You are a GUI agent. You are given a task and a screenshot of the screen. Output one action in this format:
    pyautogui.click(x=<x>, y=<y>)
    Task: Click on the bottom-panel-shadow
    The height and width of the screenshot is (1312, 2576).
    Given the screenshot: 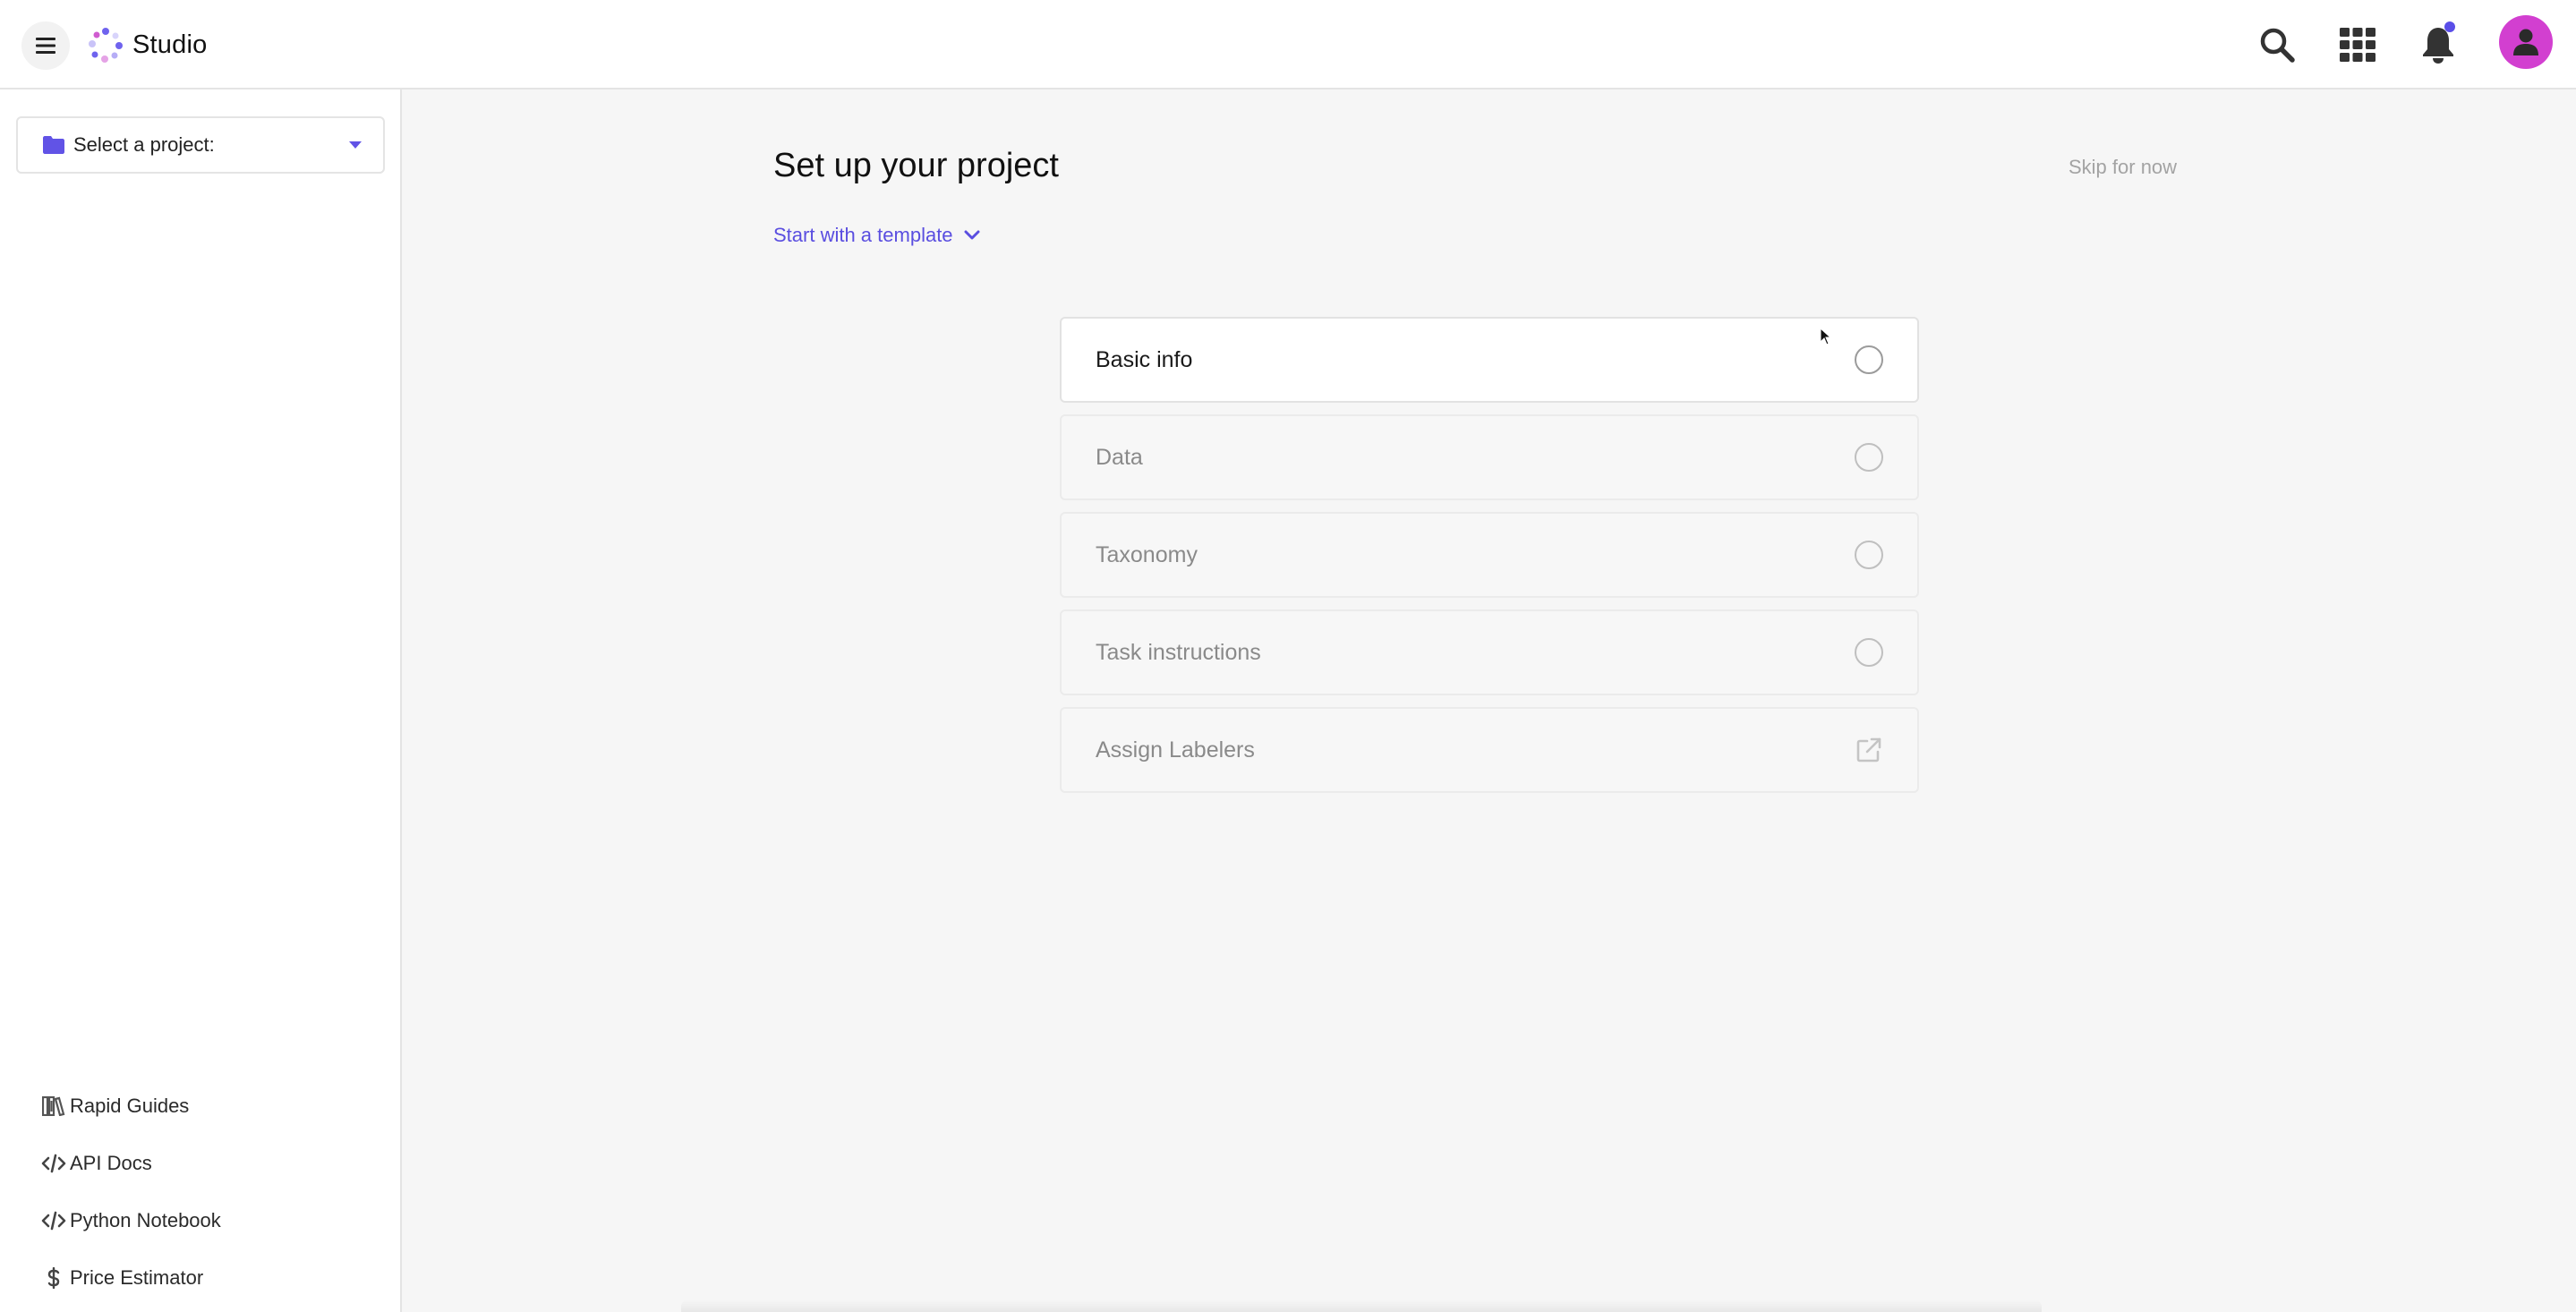 What is the action you would take?
    pyautogui.click(x=1361, y=1305)
    